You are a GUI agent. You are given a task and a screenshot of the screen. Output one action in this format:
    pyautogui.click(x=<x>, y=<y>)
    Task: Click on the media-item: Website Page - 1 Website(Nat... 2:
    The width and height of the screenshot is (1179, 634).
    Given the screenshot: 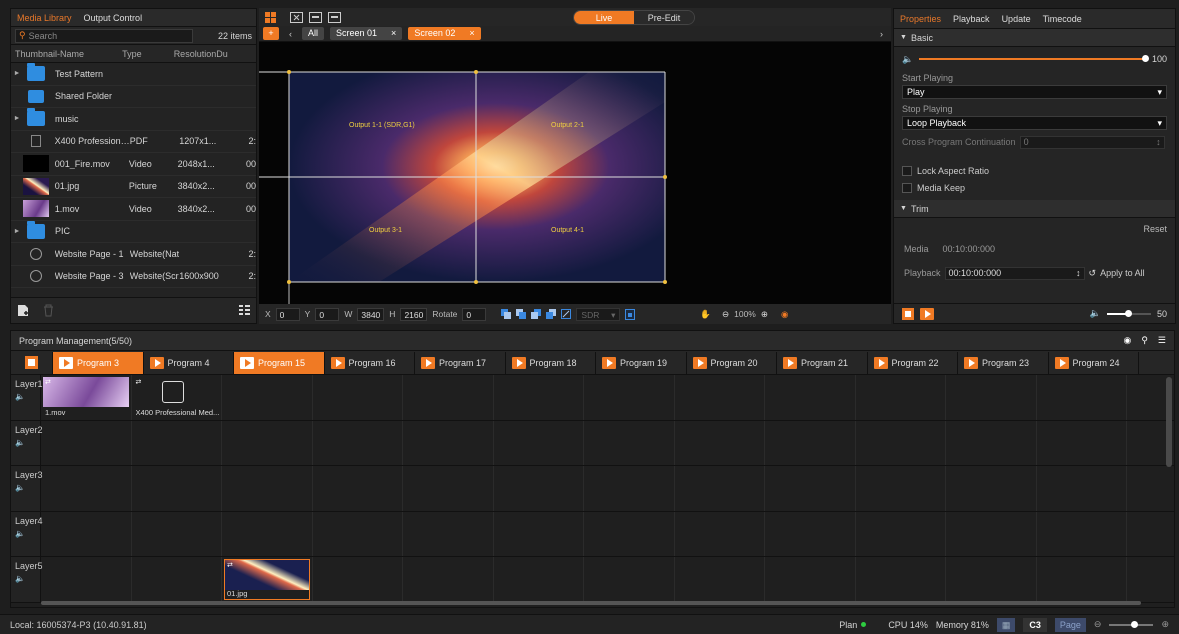 What is the action you would take?
    pyautogui.click(x=133, y=254)
    